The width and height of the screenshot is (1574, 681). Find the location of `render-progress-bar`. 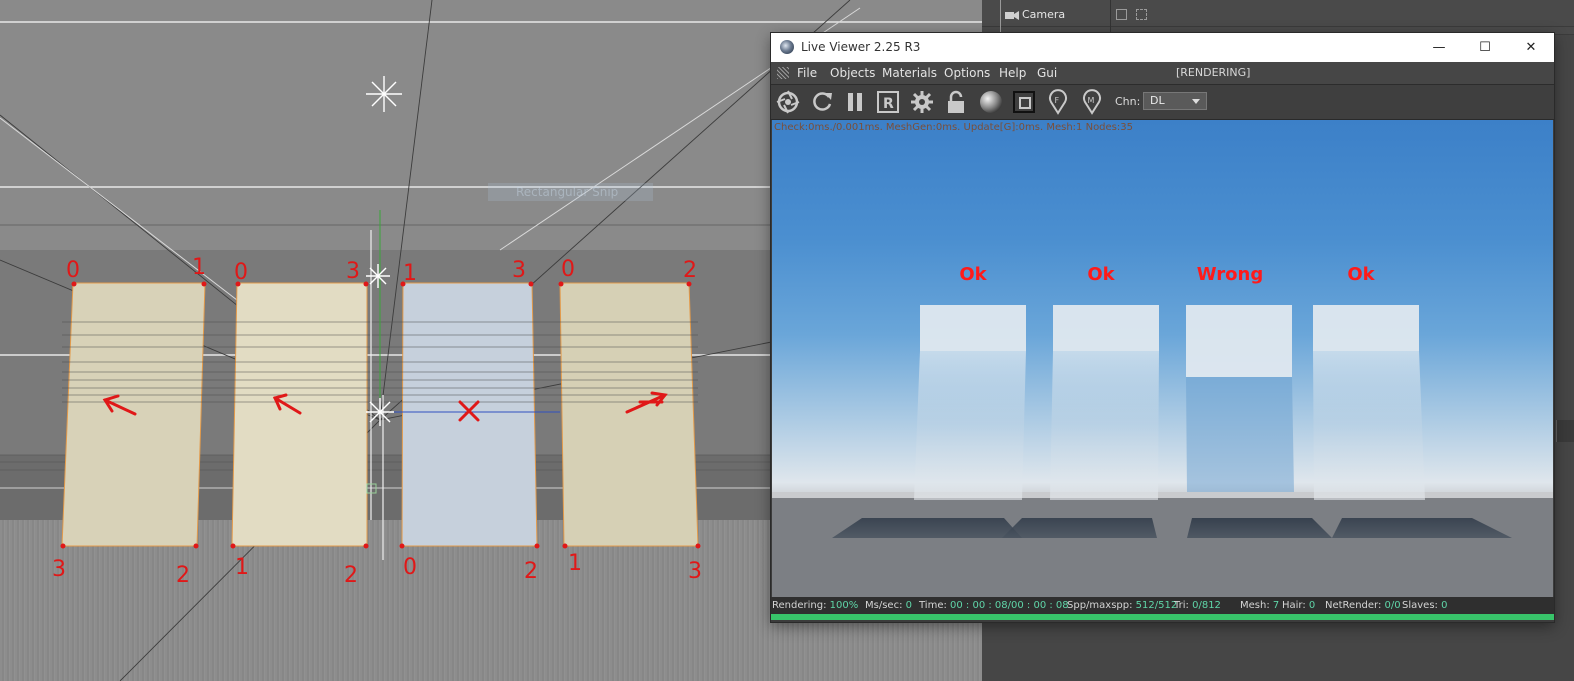

render-progress-bar is located at coordinates (1162, 617).